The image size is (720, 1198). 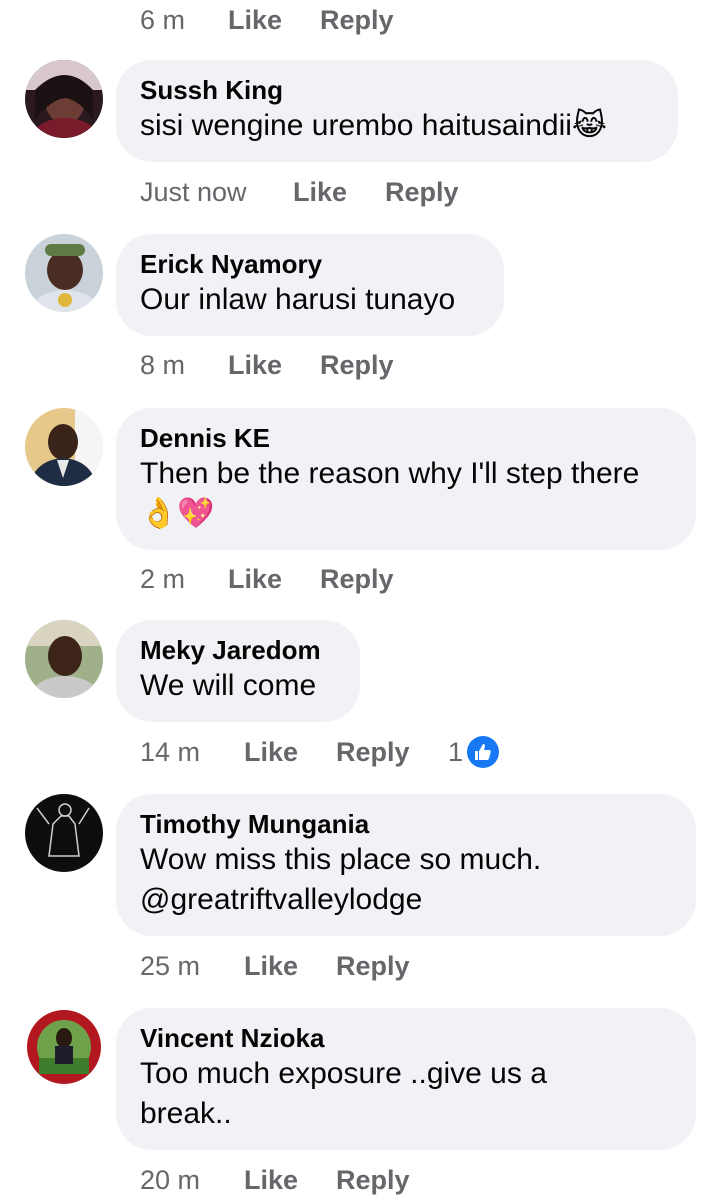 What do you see at coordinates (298, 299) in the screenshot?
I see `comment-text: Our inlaw harusi tunayo` at bounding box center [298, 299].